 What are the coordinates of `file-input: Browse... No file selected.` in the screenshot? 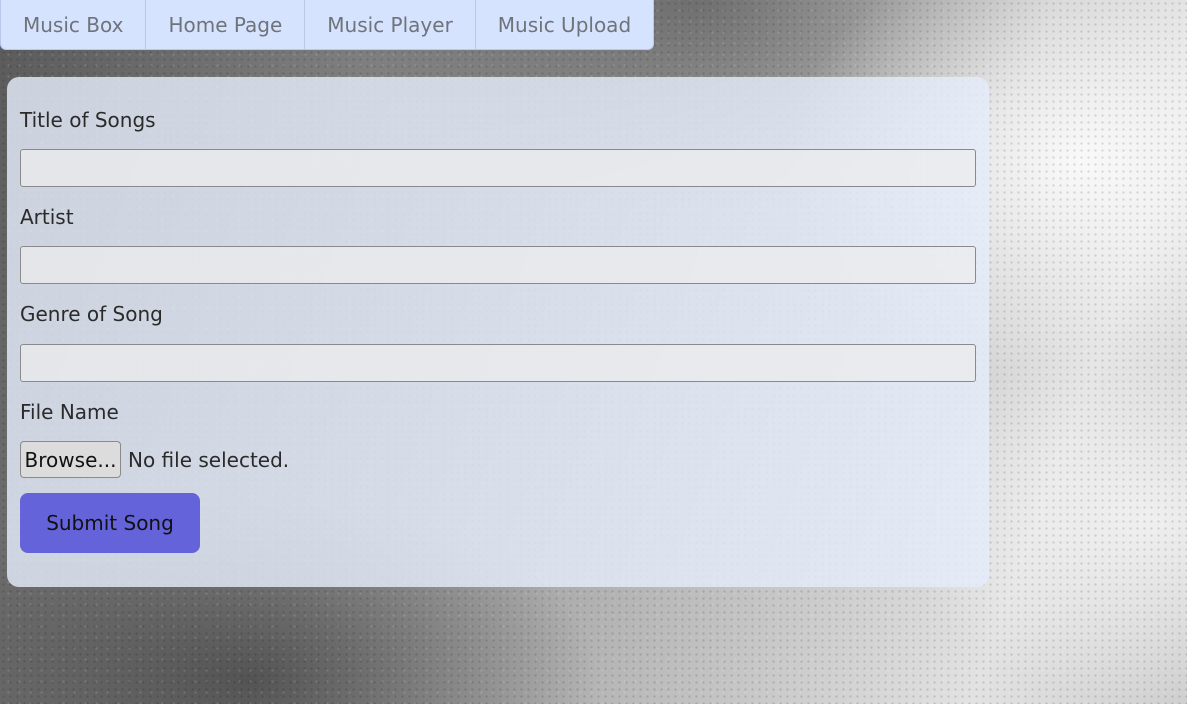 It's located at (154, 459).